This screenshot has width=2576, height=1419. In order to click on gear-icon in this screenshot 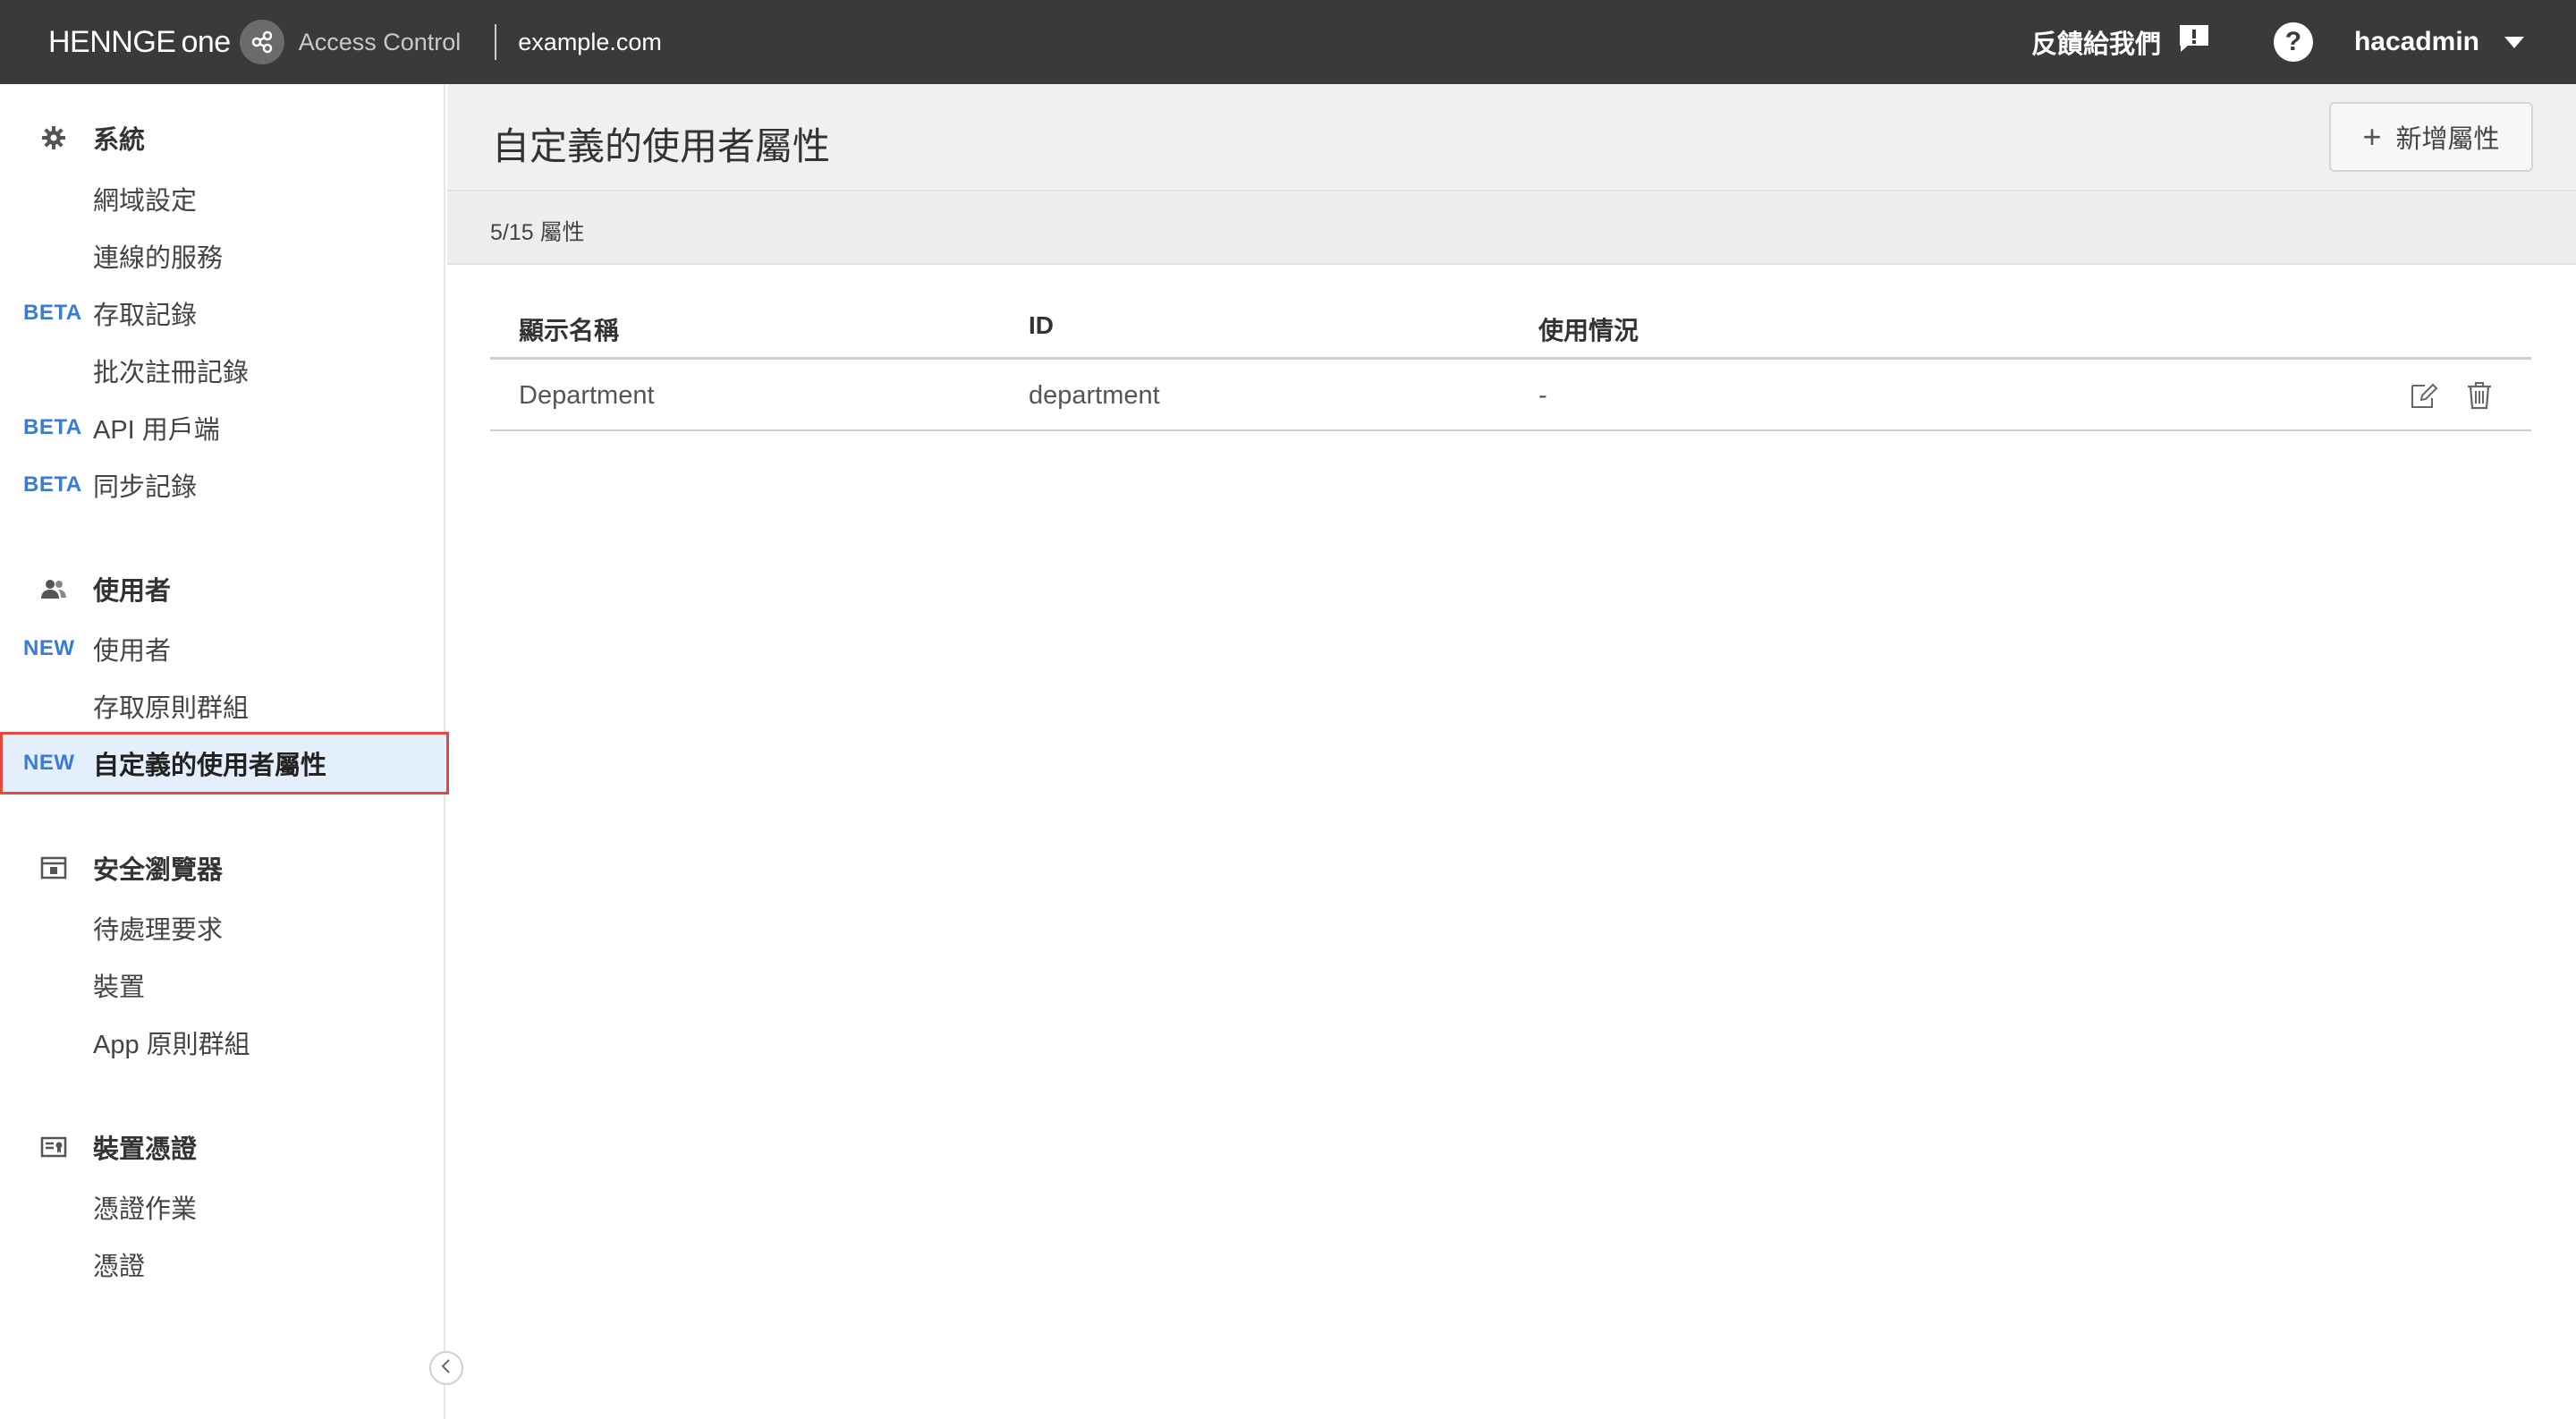, I will do `click(53, 137)`.